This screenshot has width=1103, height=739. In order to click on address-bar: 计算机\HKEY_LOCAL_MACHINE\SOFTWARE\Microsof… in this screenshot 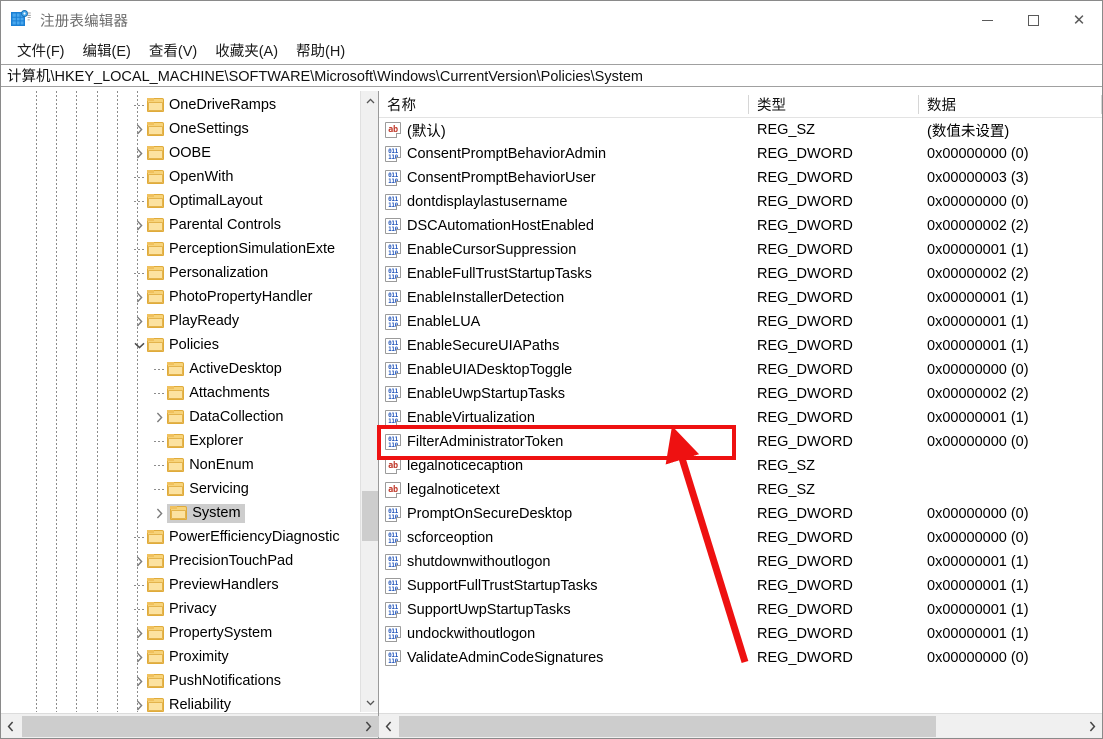, I will do `click(551, 75)`.